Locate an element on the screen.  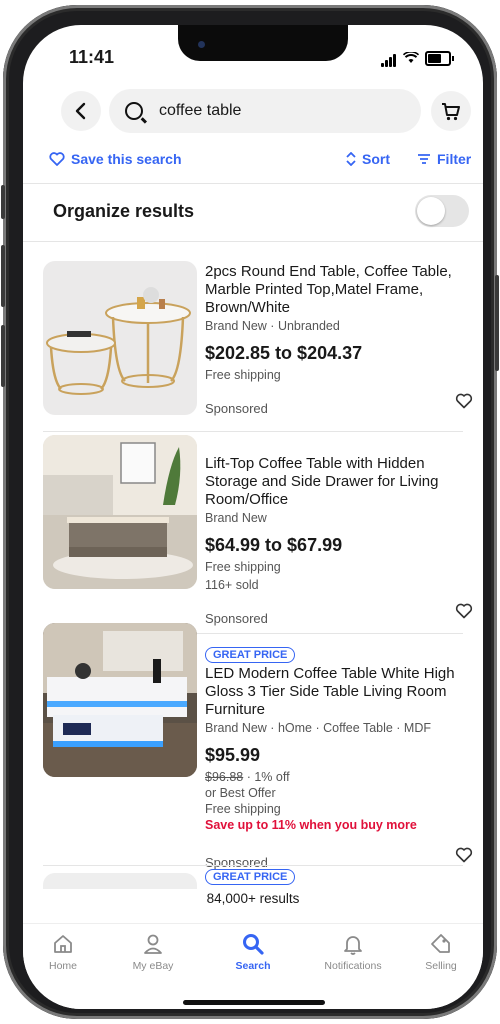
listing-condition: Brand New is located at coordinates (236, 518).